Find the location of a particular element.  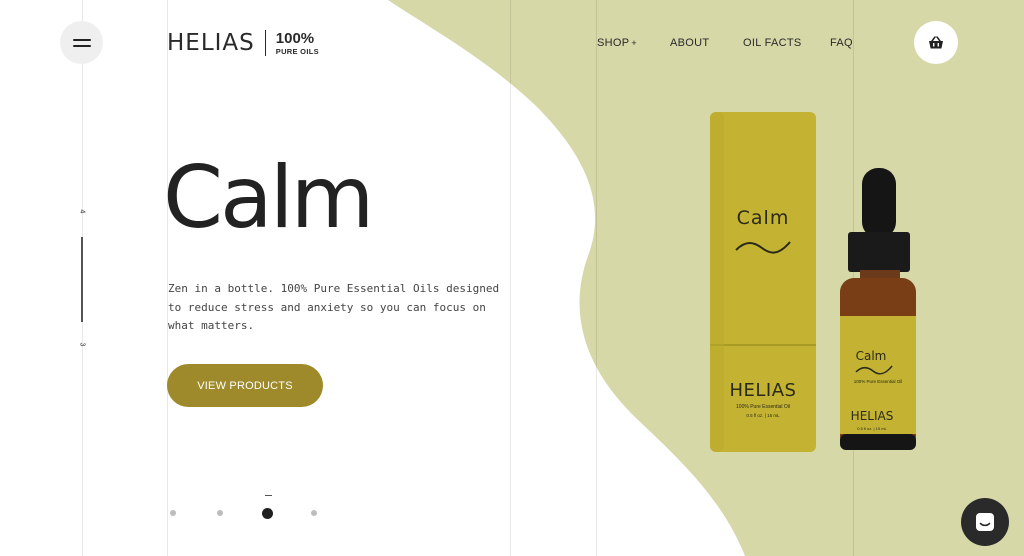

slide-progress-bar is located at coordinates (82, 279).